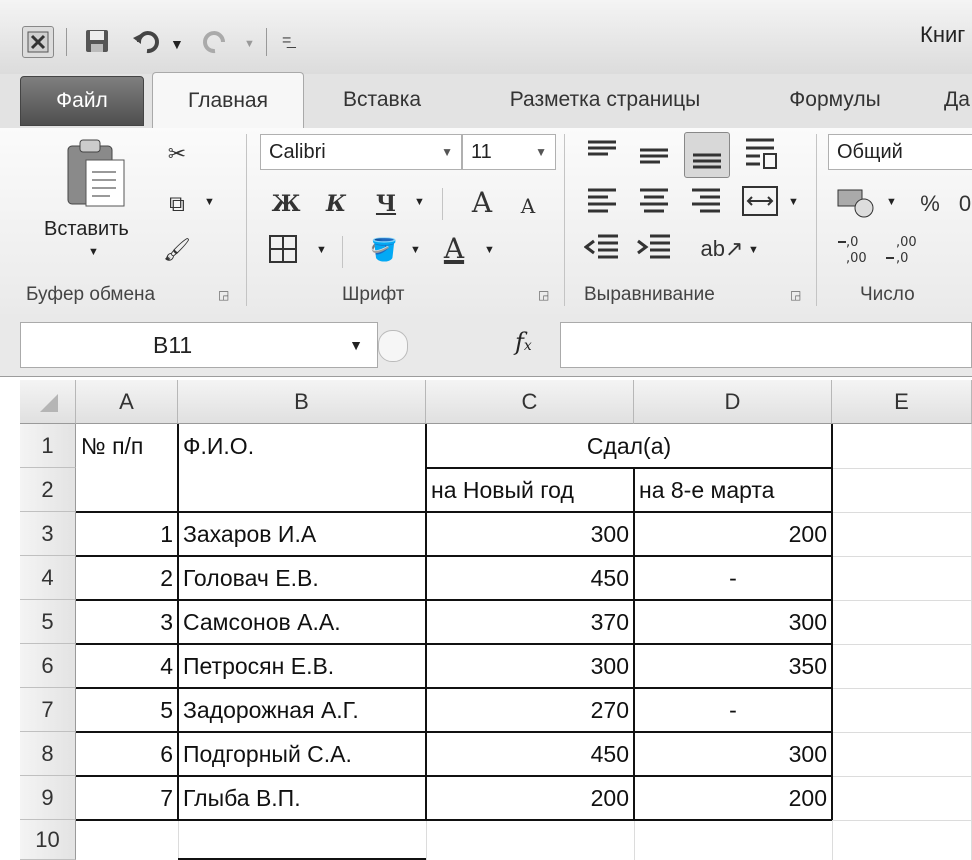 The width and height of the screenshot is (972, 860). Describe the element at coordinates (48, 840) in the screenshot. I see `row-header: 10` at that location.